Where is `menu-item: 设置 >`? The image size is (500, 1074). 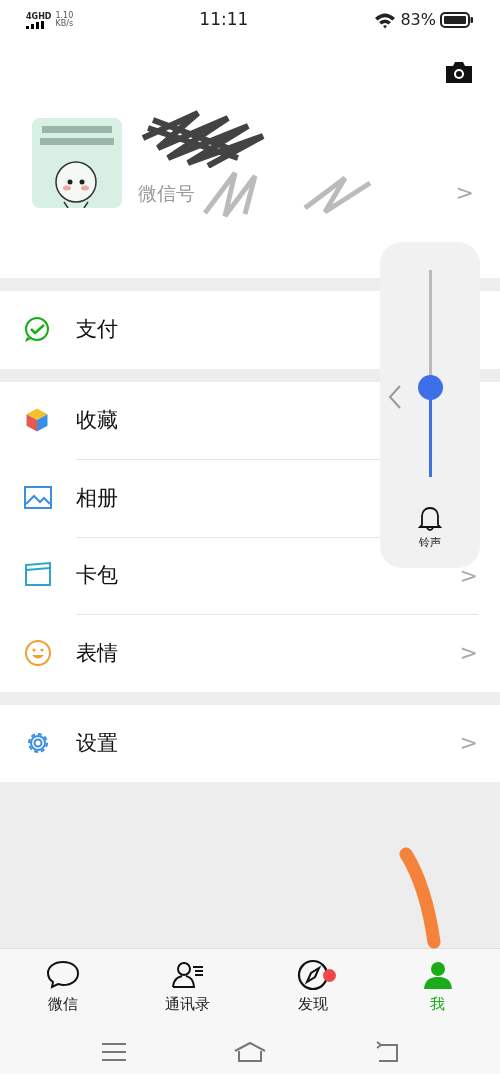
menu-item: 设置 > is located at coordinates (250, 743).